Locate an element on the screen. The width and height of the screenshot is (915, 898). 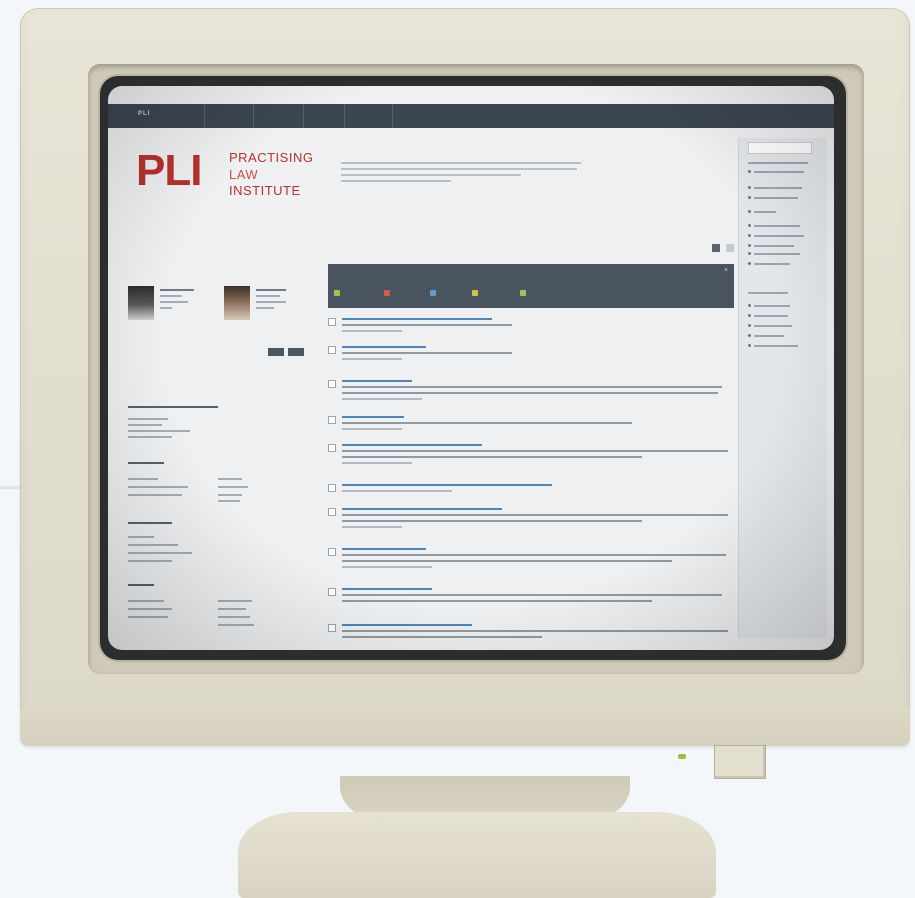
pli-logo: PLI PRACTISING LAW INSTITUTE is located at coordinates (236, 173).